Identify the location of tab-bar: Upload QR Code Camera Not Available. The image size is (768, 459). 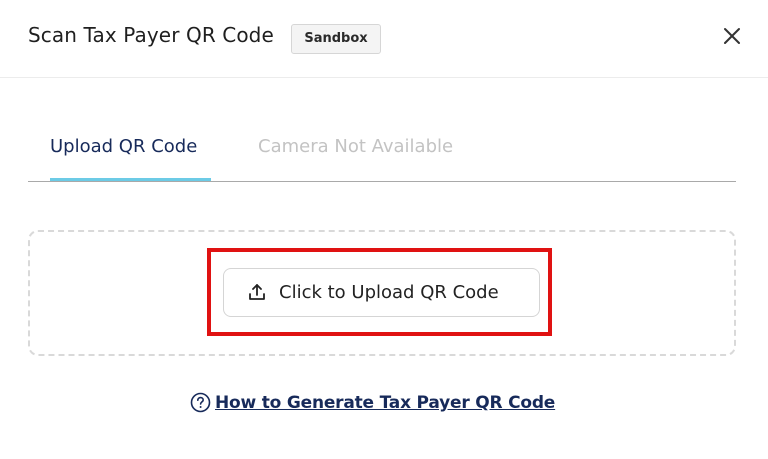
(382, 151).